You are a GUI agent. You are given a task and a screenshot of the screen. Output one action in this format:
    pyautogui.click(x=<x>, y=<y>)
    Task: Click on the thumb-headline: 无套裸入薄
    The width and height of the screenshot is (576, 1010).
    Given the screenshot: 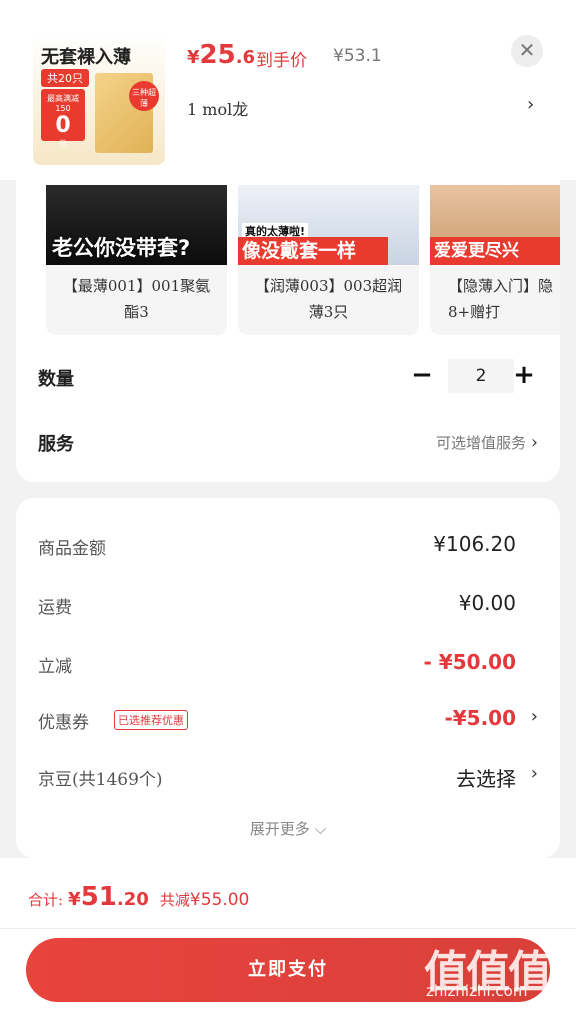 What is the action you would take?
    pyautogui.click(x=86, y=57)
    